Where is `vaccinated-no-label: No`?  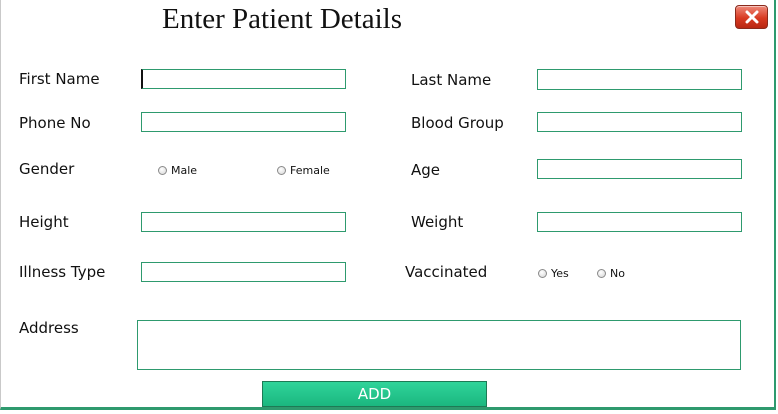
vaccinated-no-label: No is located at coordinates (617, 273).